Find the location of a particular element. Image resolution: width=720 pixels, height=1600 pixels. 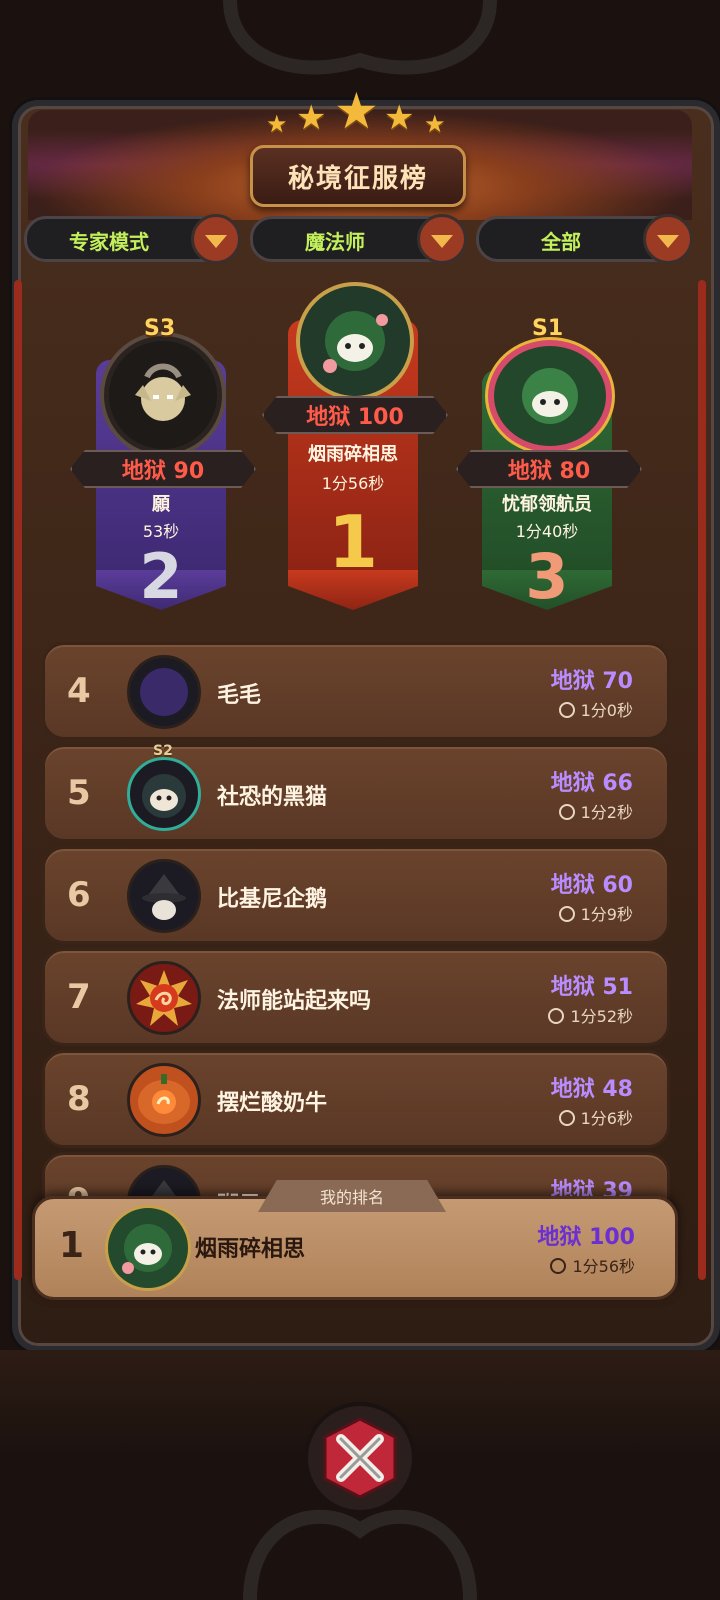

podium-time: 53秒 is located at coordinates (161, 531).